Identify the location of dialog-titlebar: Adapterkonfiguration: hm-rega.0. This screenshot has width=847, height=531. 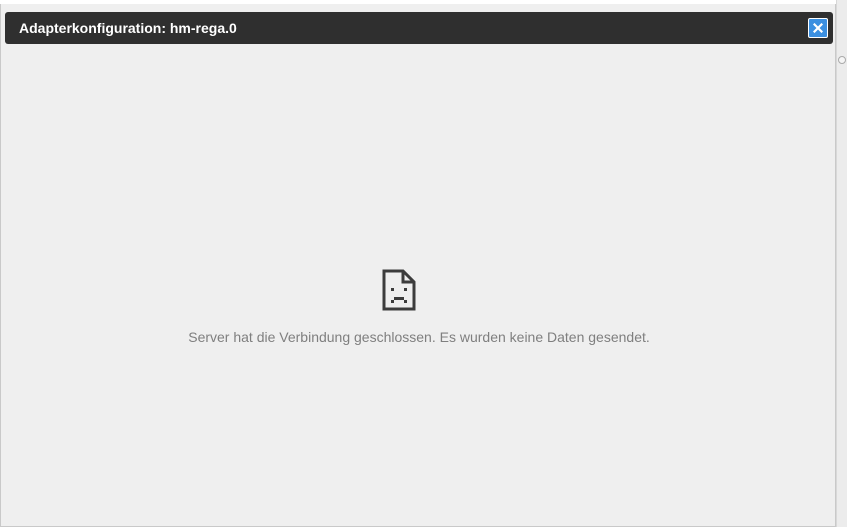
(419, 28).